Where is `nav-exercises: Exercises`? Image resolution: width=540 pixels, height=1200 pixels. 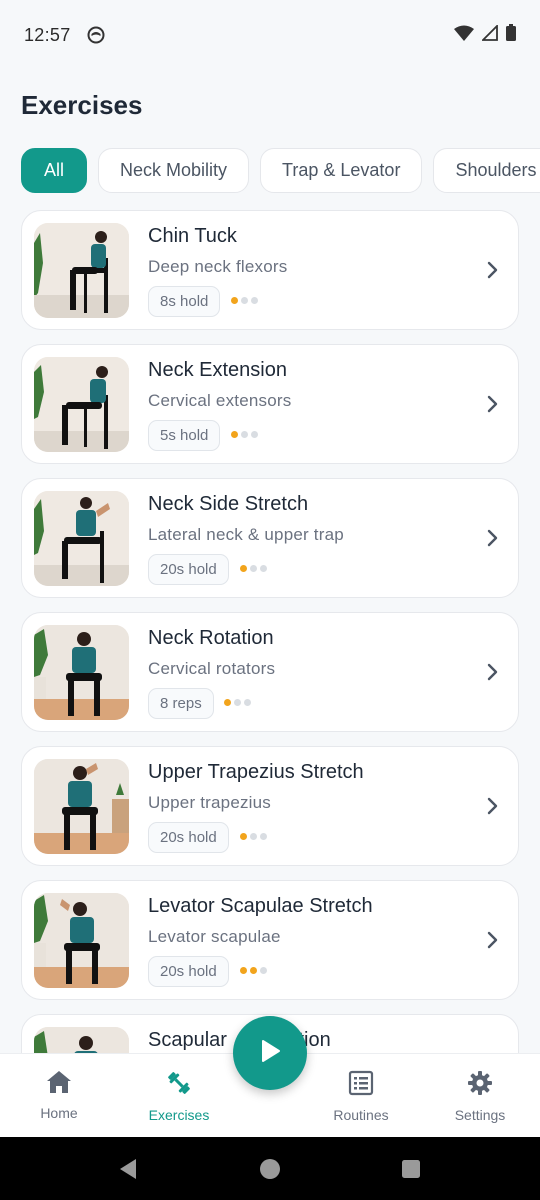
nav-exercises: Exercises is located at coordinates (179, 1096).